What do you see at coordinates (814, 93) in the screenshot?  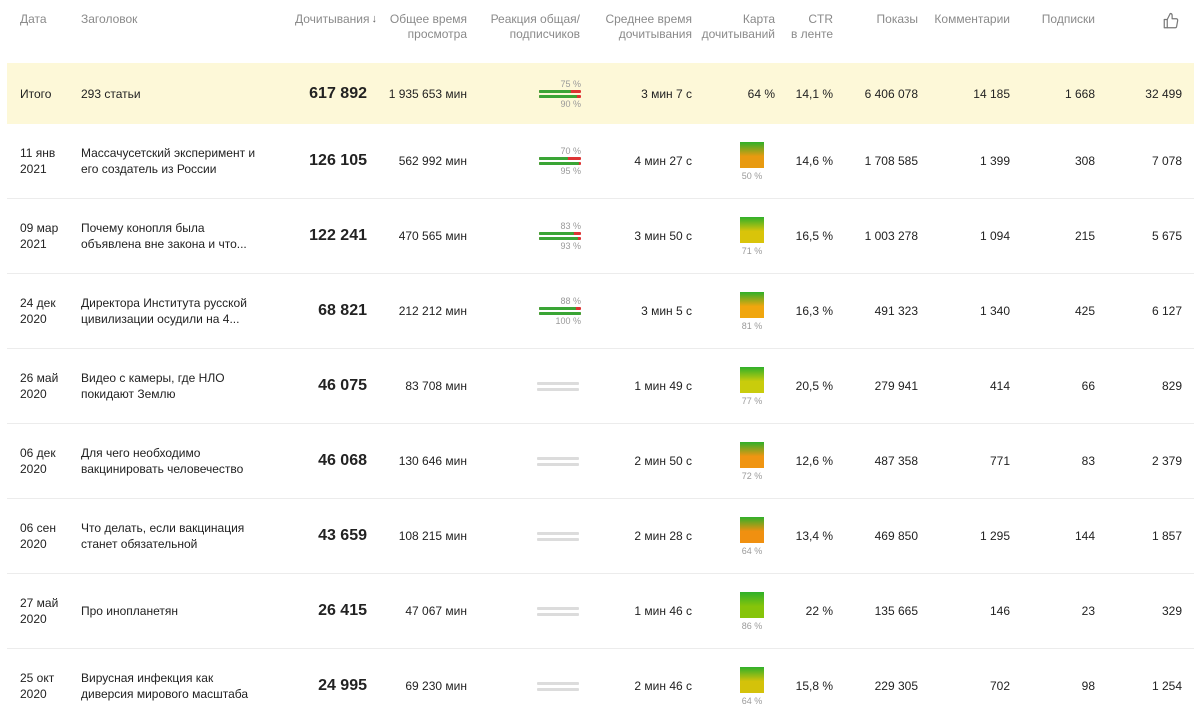 I see `total-ctr: 14,1 %` at bounding box center [814, 93].